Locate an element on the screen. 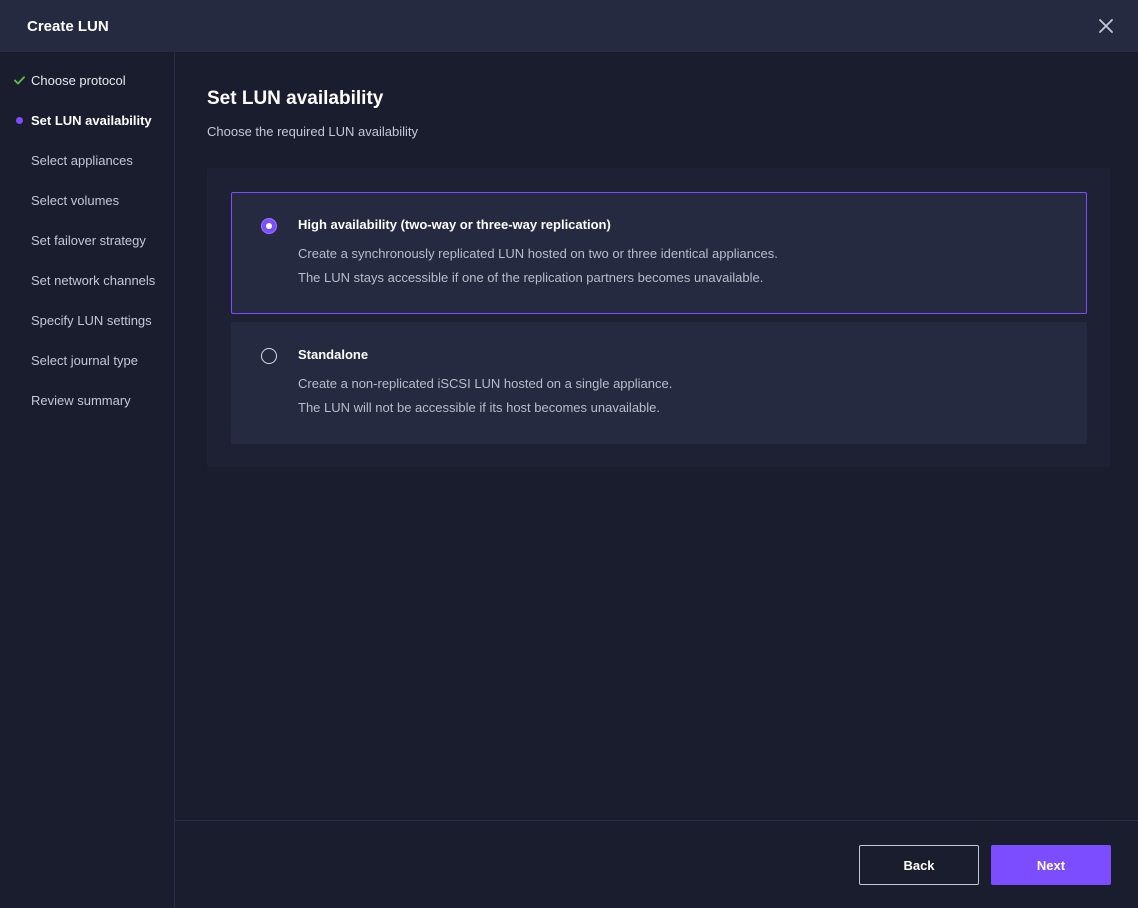 Image resolution: width=1138 pixels, height=908 pixels. step-label: Choose protocol is located at coordinates (78, 80).